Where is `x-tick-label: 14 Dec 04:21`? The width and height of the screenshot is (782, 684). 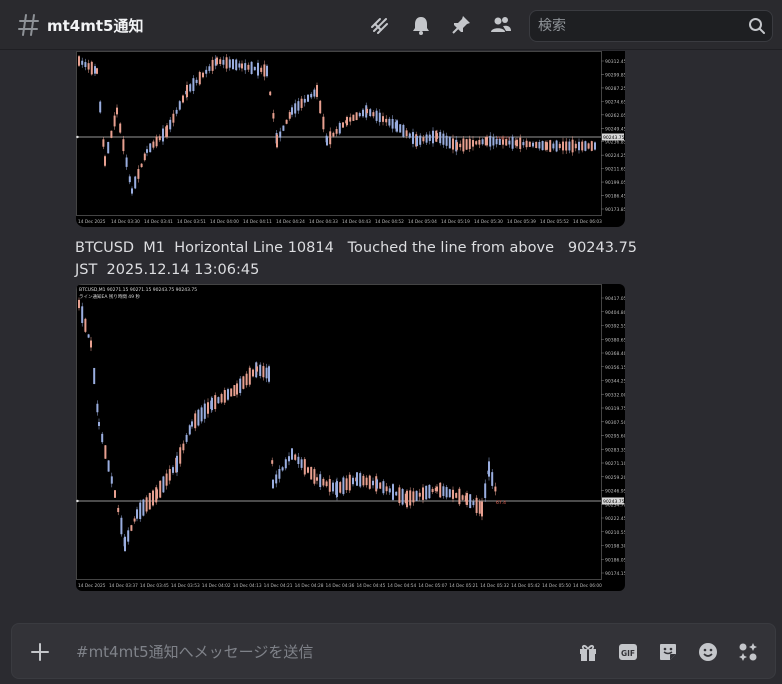
x-tick-label: 14 Dec 04:21 is located at coordinates (278, 586).